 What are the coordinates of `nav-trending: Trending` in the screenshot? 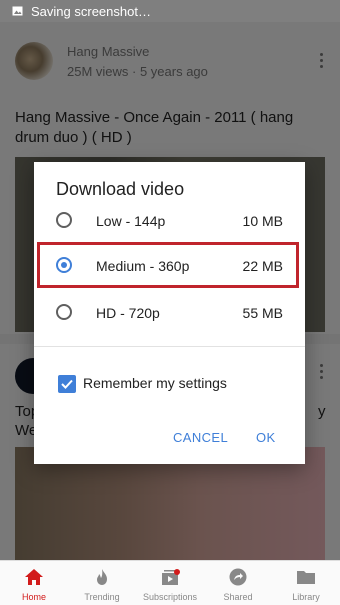 It's located at (102, 583).